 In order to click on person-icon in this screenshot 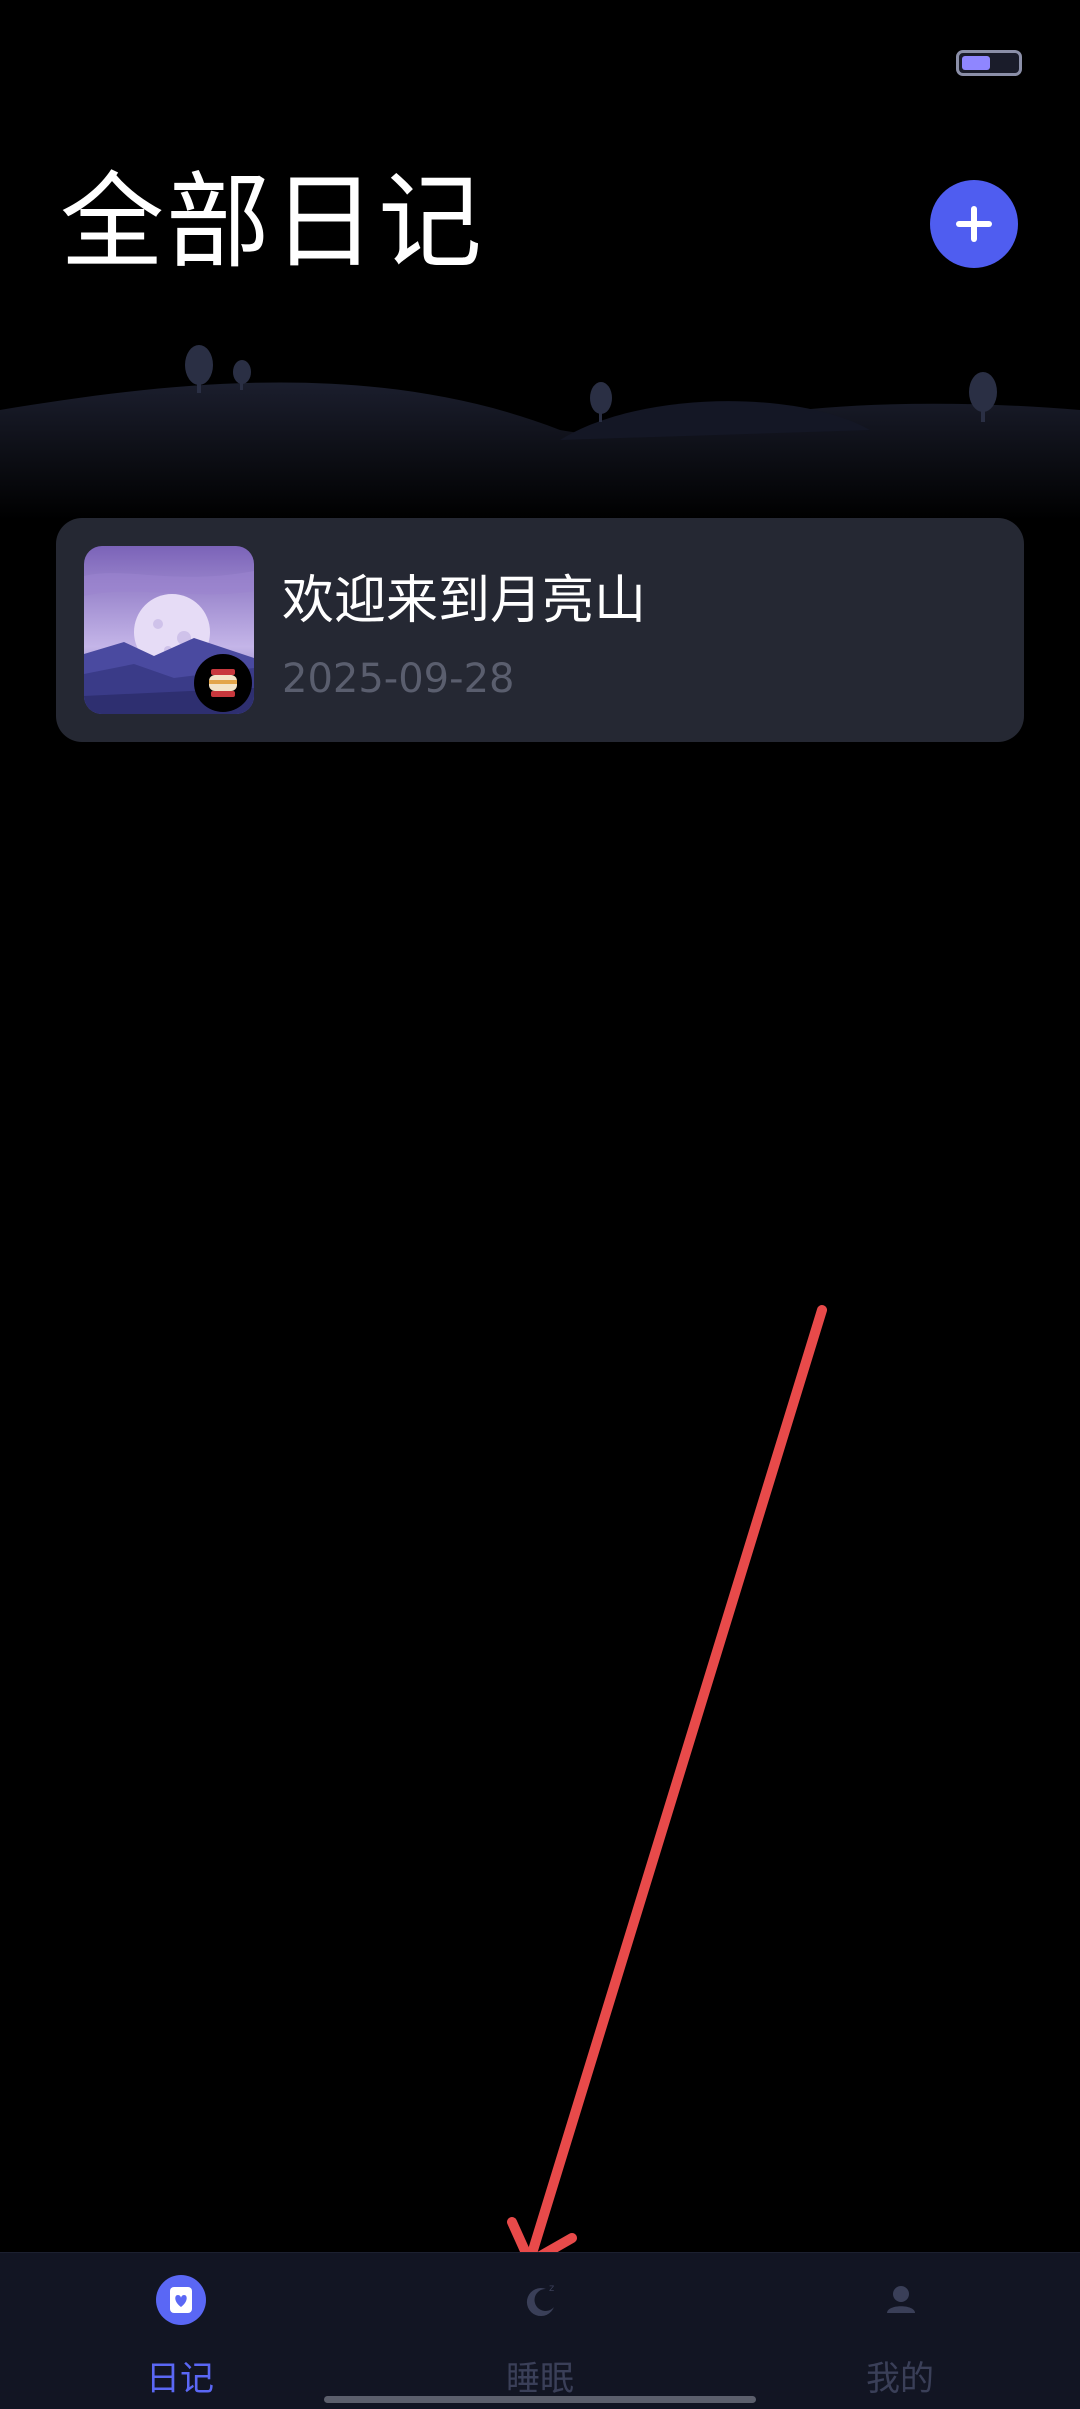, I will do `click(901, 2299)`.